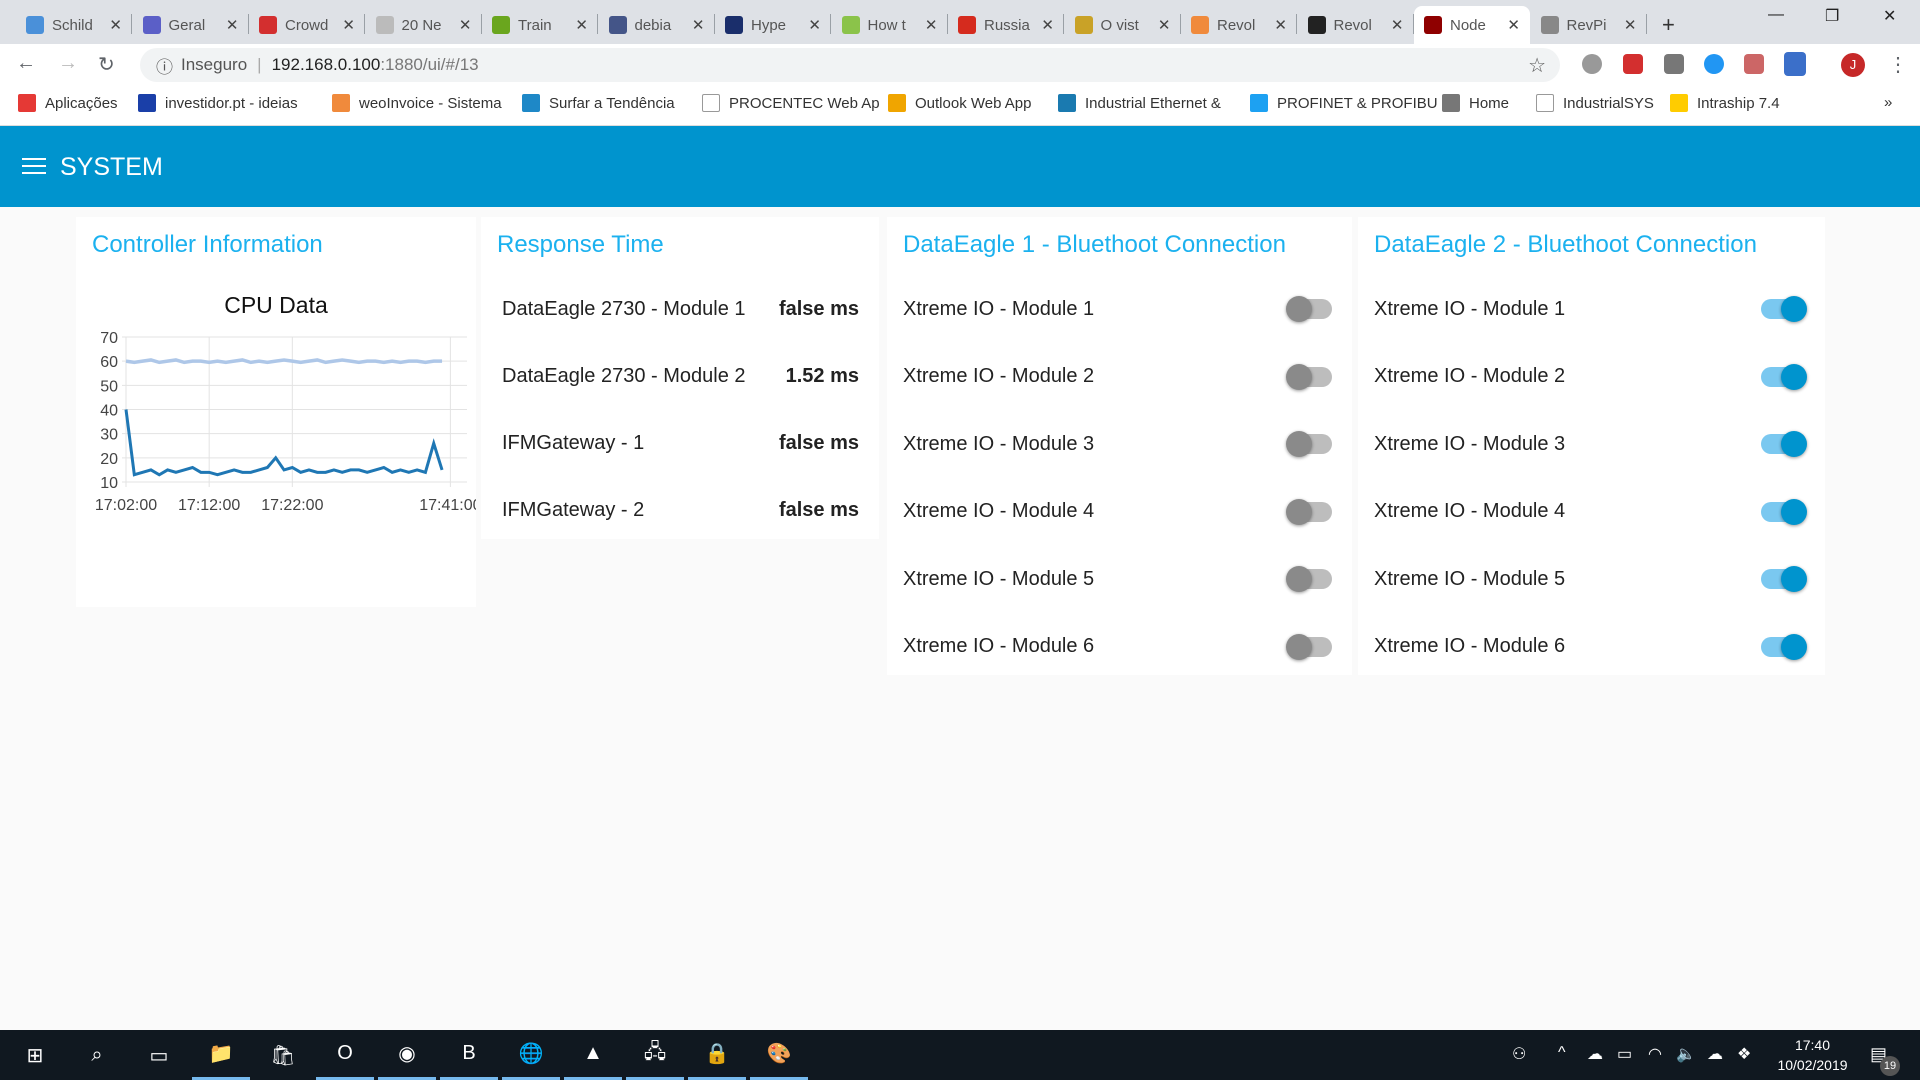  What do you see at coordinates (1655, 1054) in the screenshot?
I see `wifi-icon: ◠` at bounding box center [1655, 1054].